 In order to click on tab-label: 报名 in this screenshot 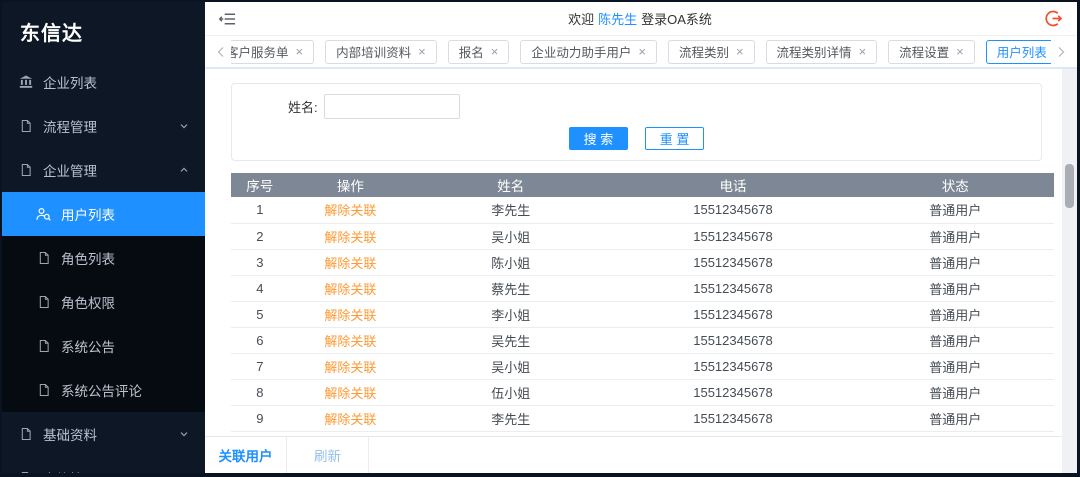, I will do `click(471, 53)`.